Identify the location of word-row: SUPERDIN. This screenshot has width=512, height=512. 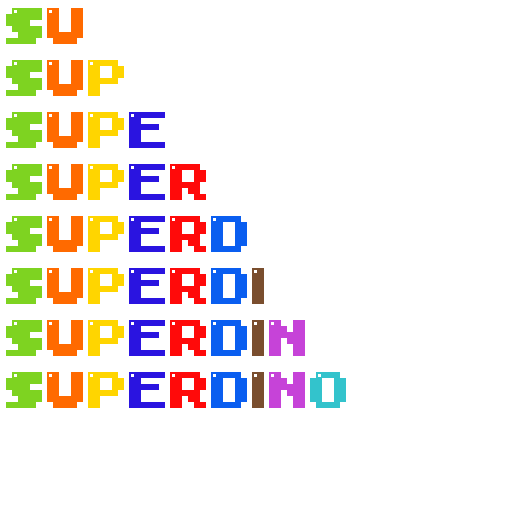
(155, 338).